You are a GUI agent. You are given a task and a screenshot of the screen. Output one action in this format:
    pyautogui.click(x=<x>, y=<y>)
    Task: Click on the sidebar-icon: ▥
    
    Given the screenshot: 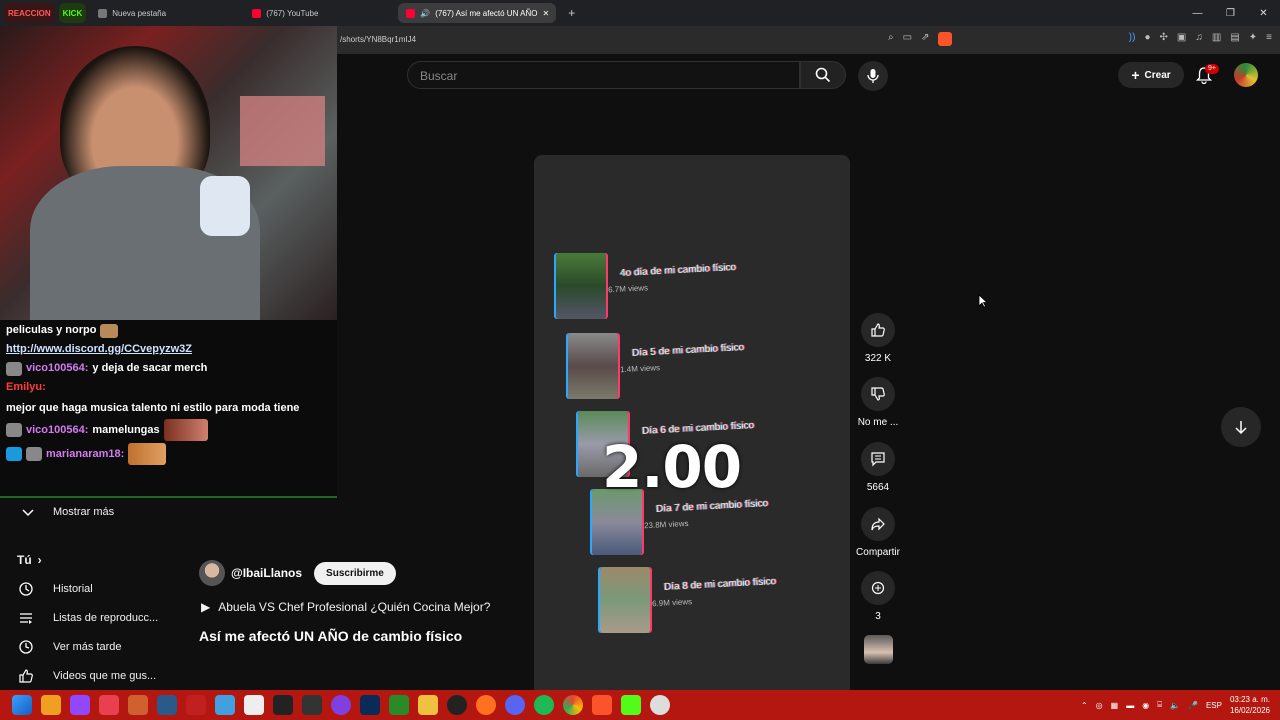 What is the action you would take?
    pyautogui.click(x=1216, y=37)
    